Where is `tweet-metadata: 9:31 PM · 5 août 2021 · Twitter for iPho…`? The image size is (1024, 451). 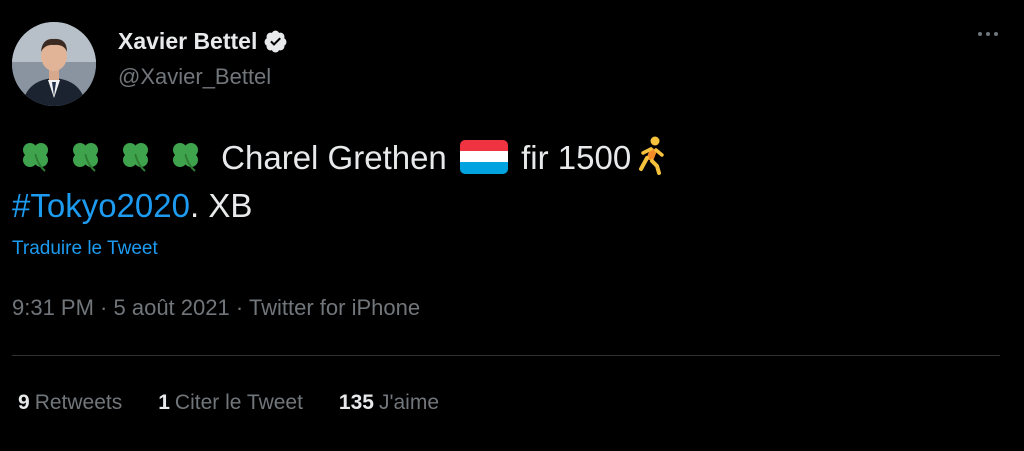 tweet-metadata: 9:31 PM · 5 août 2021 · Twitter for iPho… is located at coordinates (216, 308).